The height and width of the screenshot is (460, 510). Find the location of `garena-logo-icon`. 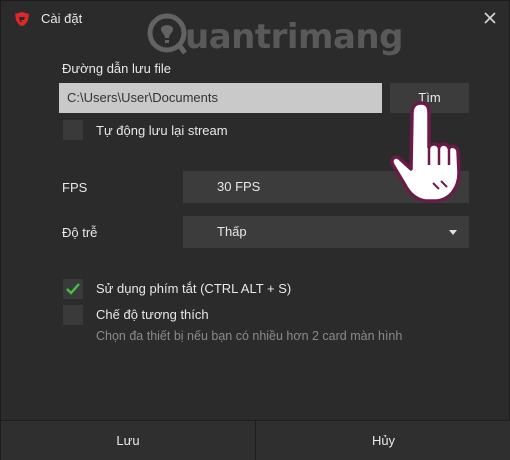

garena-logo-icon is located at coordinates (22, 19).